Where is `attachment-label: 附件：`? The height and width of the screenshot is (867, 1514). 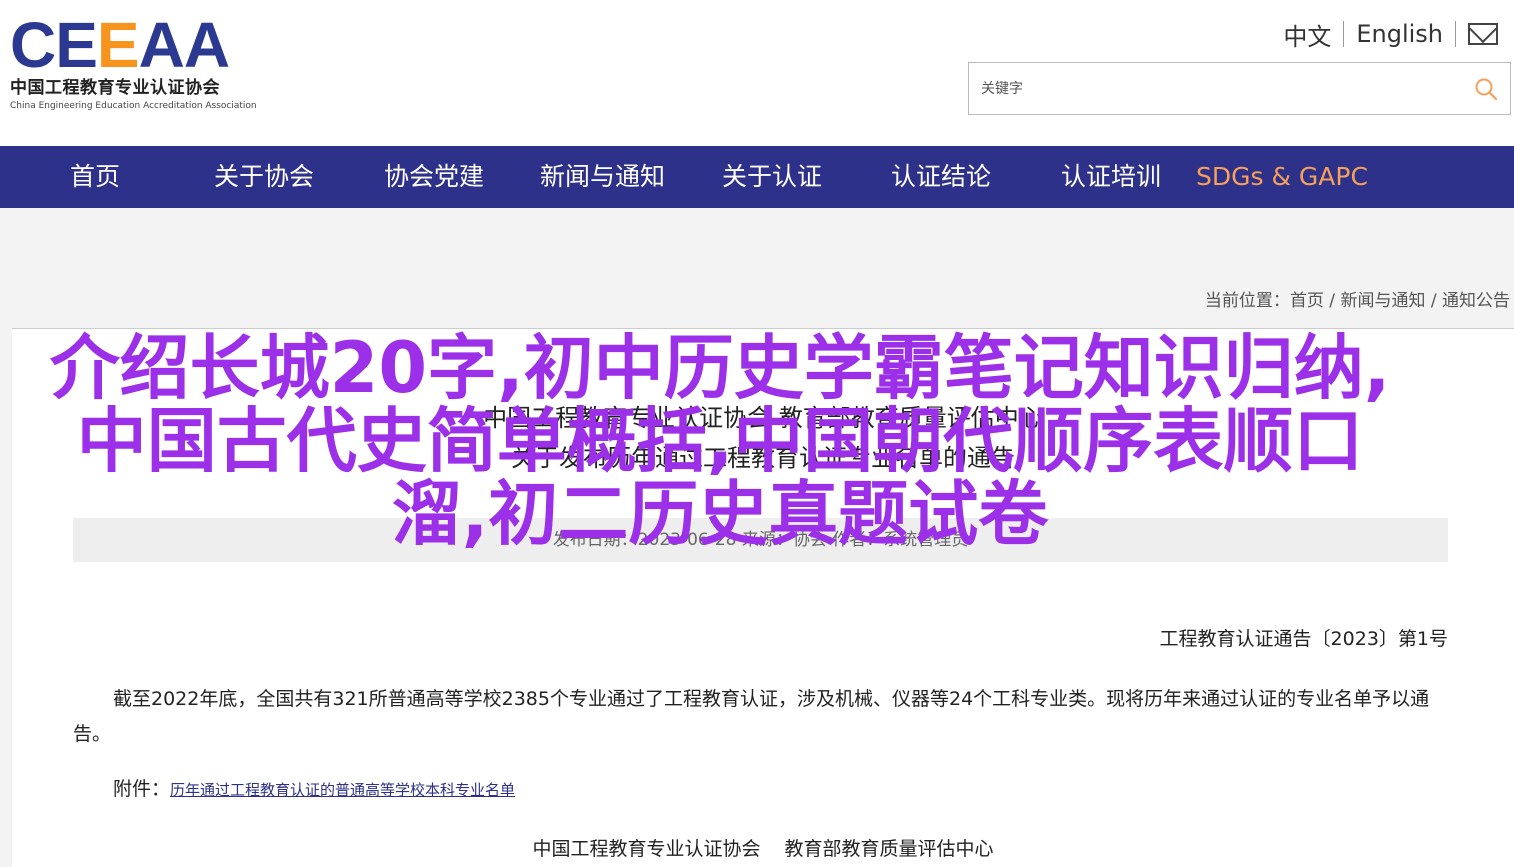 attachment-label: 附件： is located at coordinates (142, 789).